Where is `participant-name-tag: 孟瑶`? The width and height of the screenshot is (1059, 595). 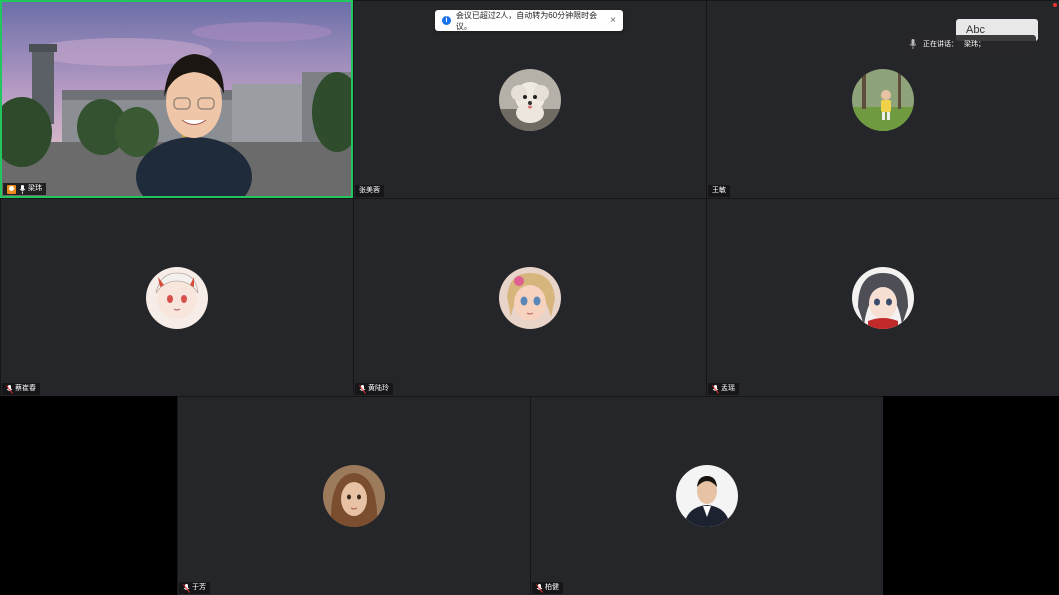
participant-name-tag: 孟瑶 is located at coordinates (723, 389).